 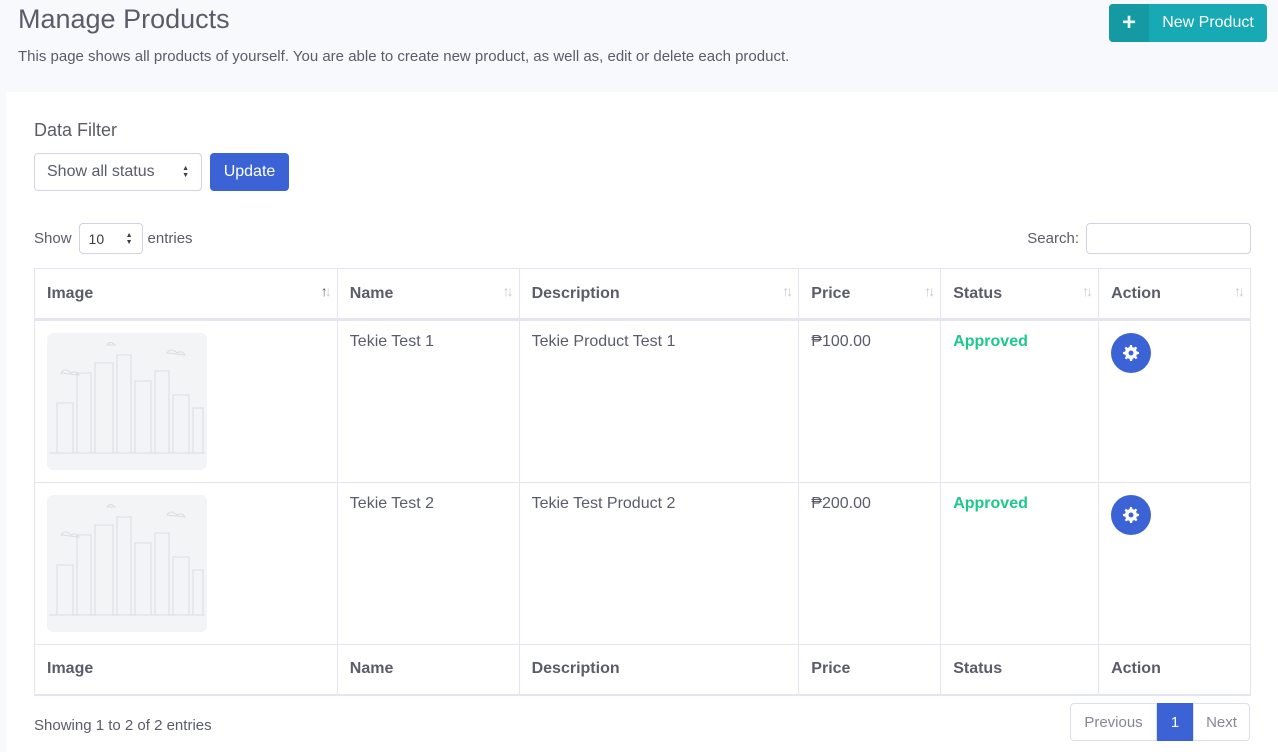 What do you see at coordinates (1221, 722) in the screenshot?
I see `next-page-button: Next` at bounding box center [1221, 722].